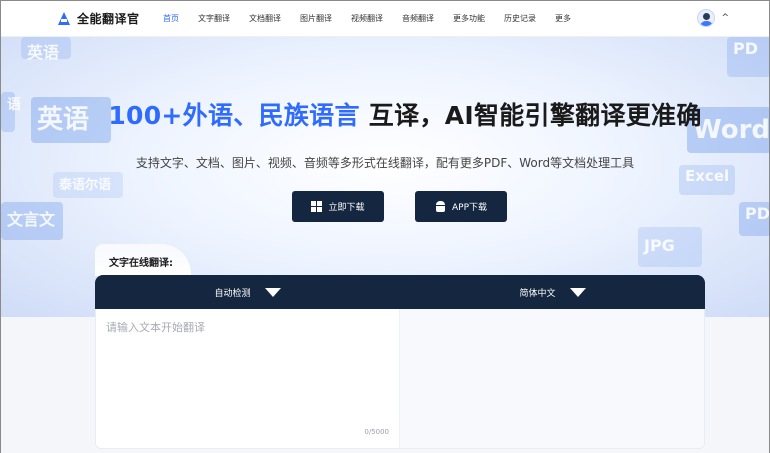 This screenshot has height=453, width=770. I want to click on source-text-area: 0/5000, so click(248, 378).